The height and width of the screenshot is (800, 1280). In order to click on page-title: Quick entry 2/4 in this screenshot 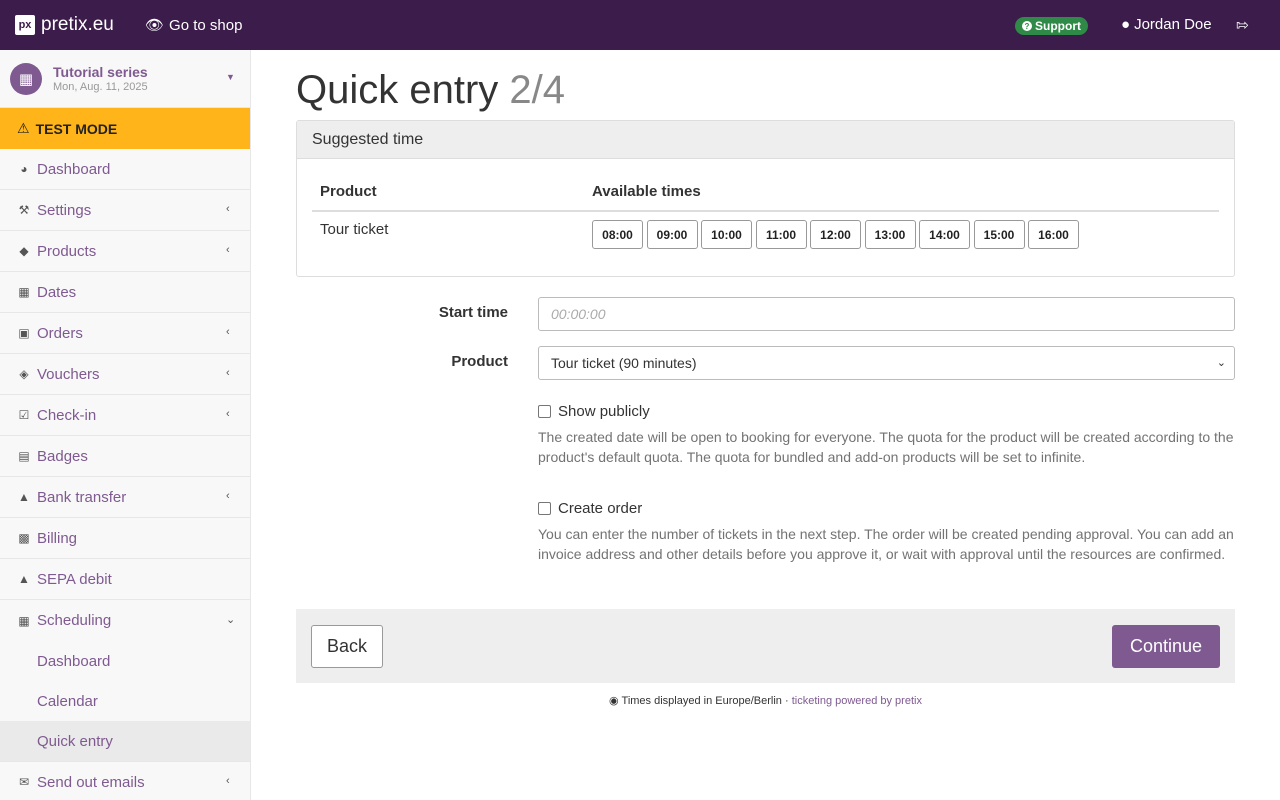, I will do `click(430, 90)`.